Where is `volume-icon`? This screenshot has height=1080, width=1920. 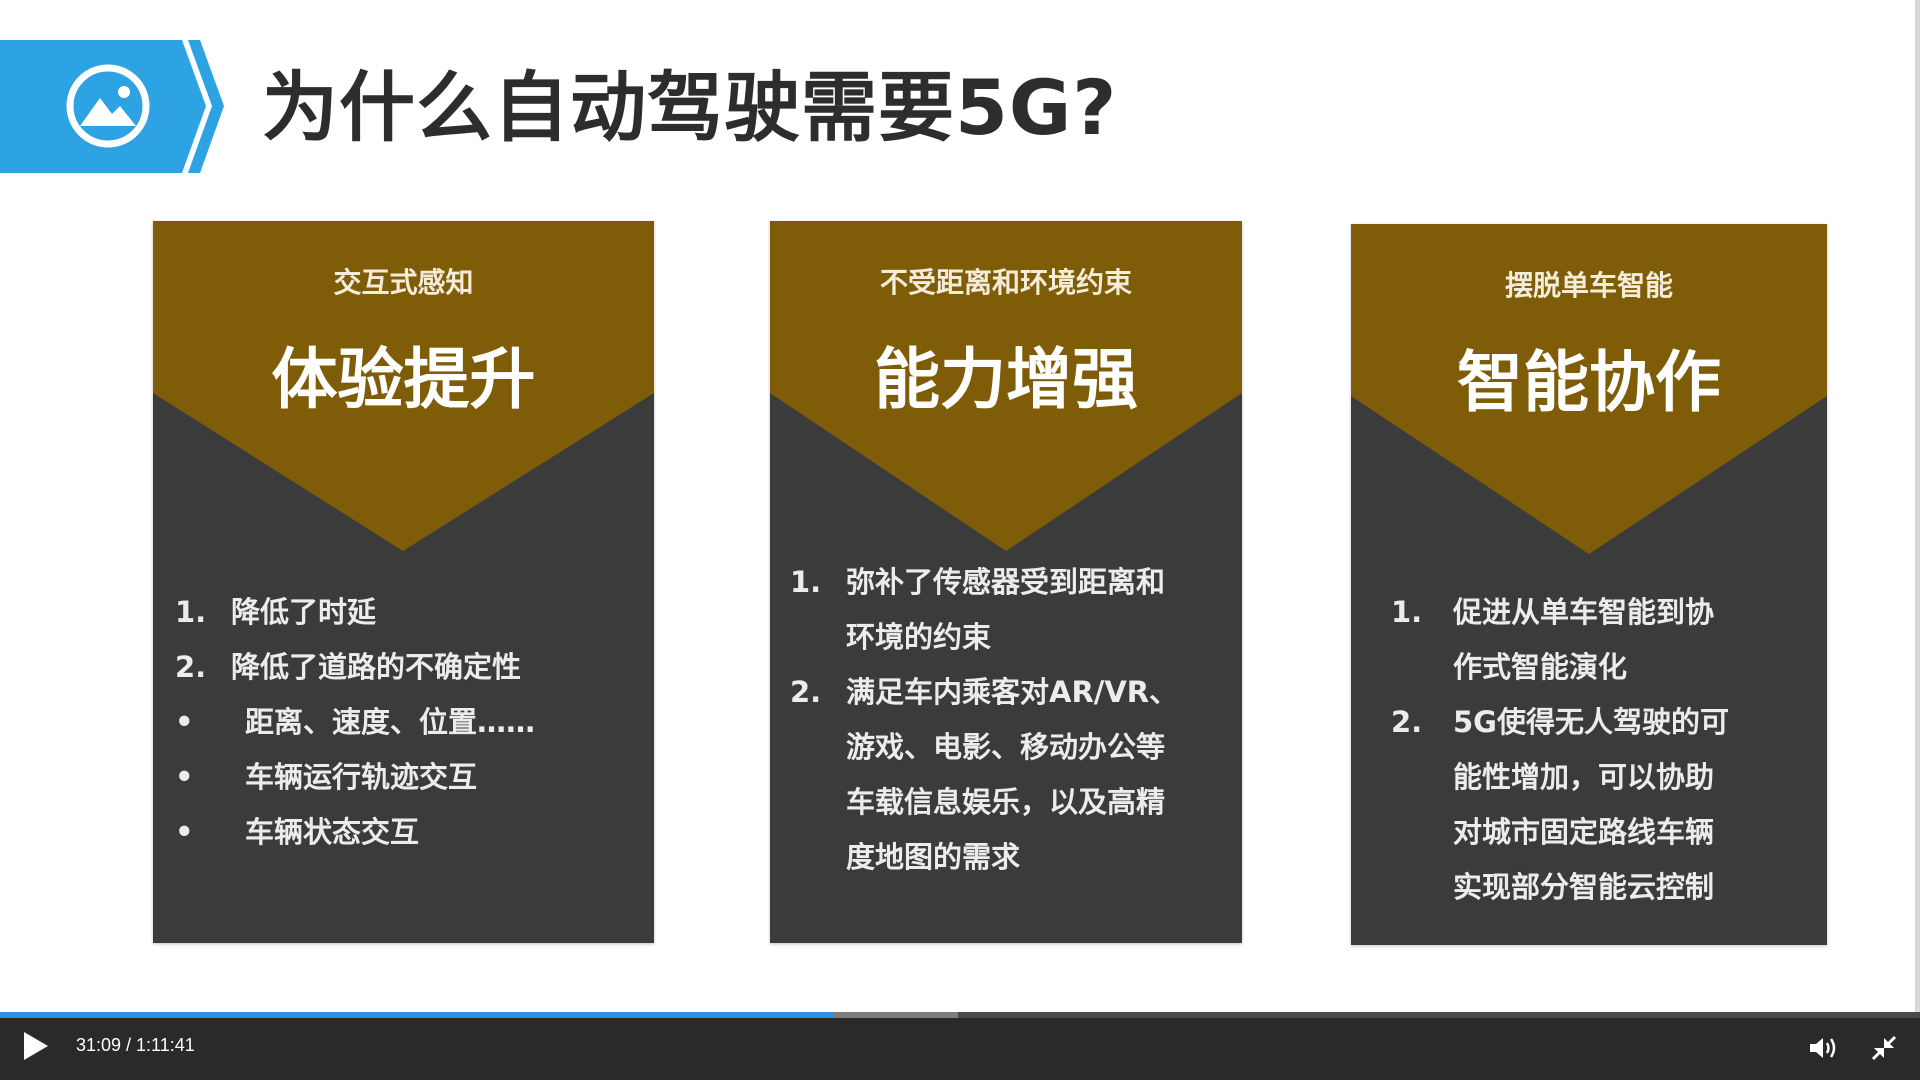 volume-icon is located at coordinates (1823, 1048).